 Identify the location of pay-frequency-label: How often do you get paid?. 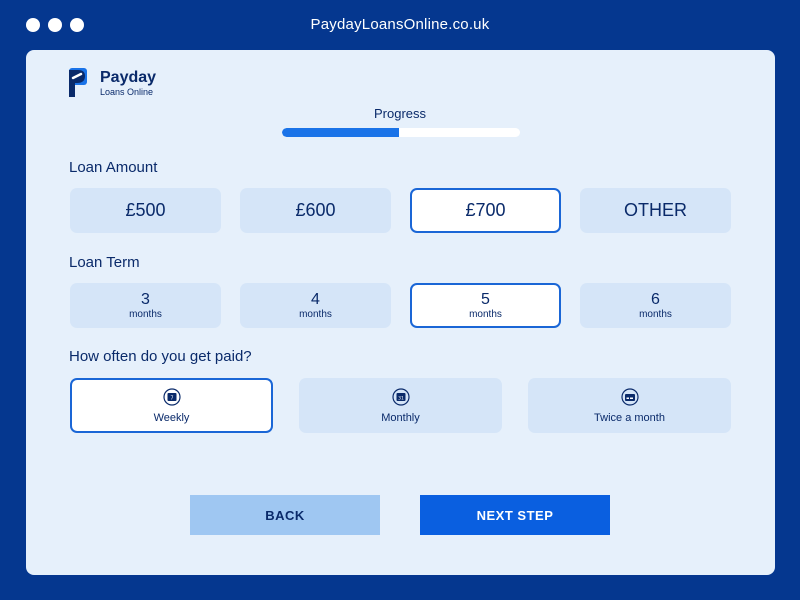
(160, 356).